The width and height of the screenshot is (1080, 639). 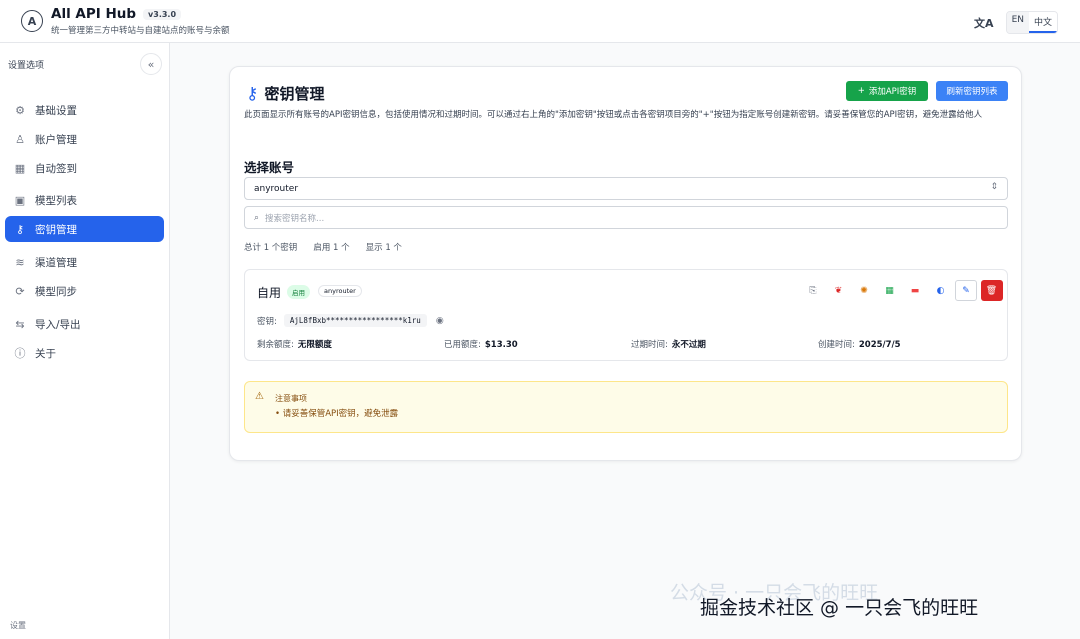 I want to click on sidebar-item-label: 渠道管理, so click(x=56, y=262).